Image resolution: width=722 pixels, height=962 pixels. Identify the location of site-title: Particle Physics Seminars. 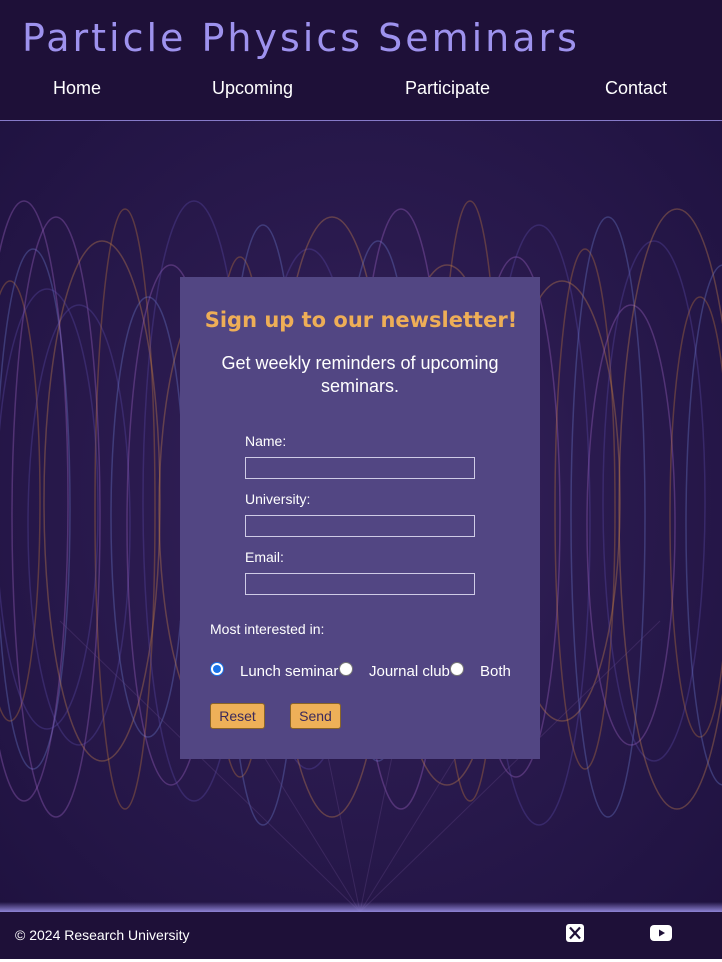
(301, 38).